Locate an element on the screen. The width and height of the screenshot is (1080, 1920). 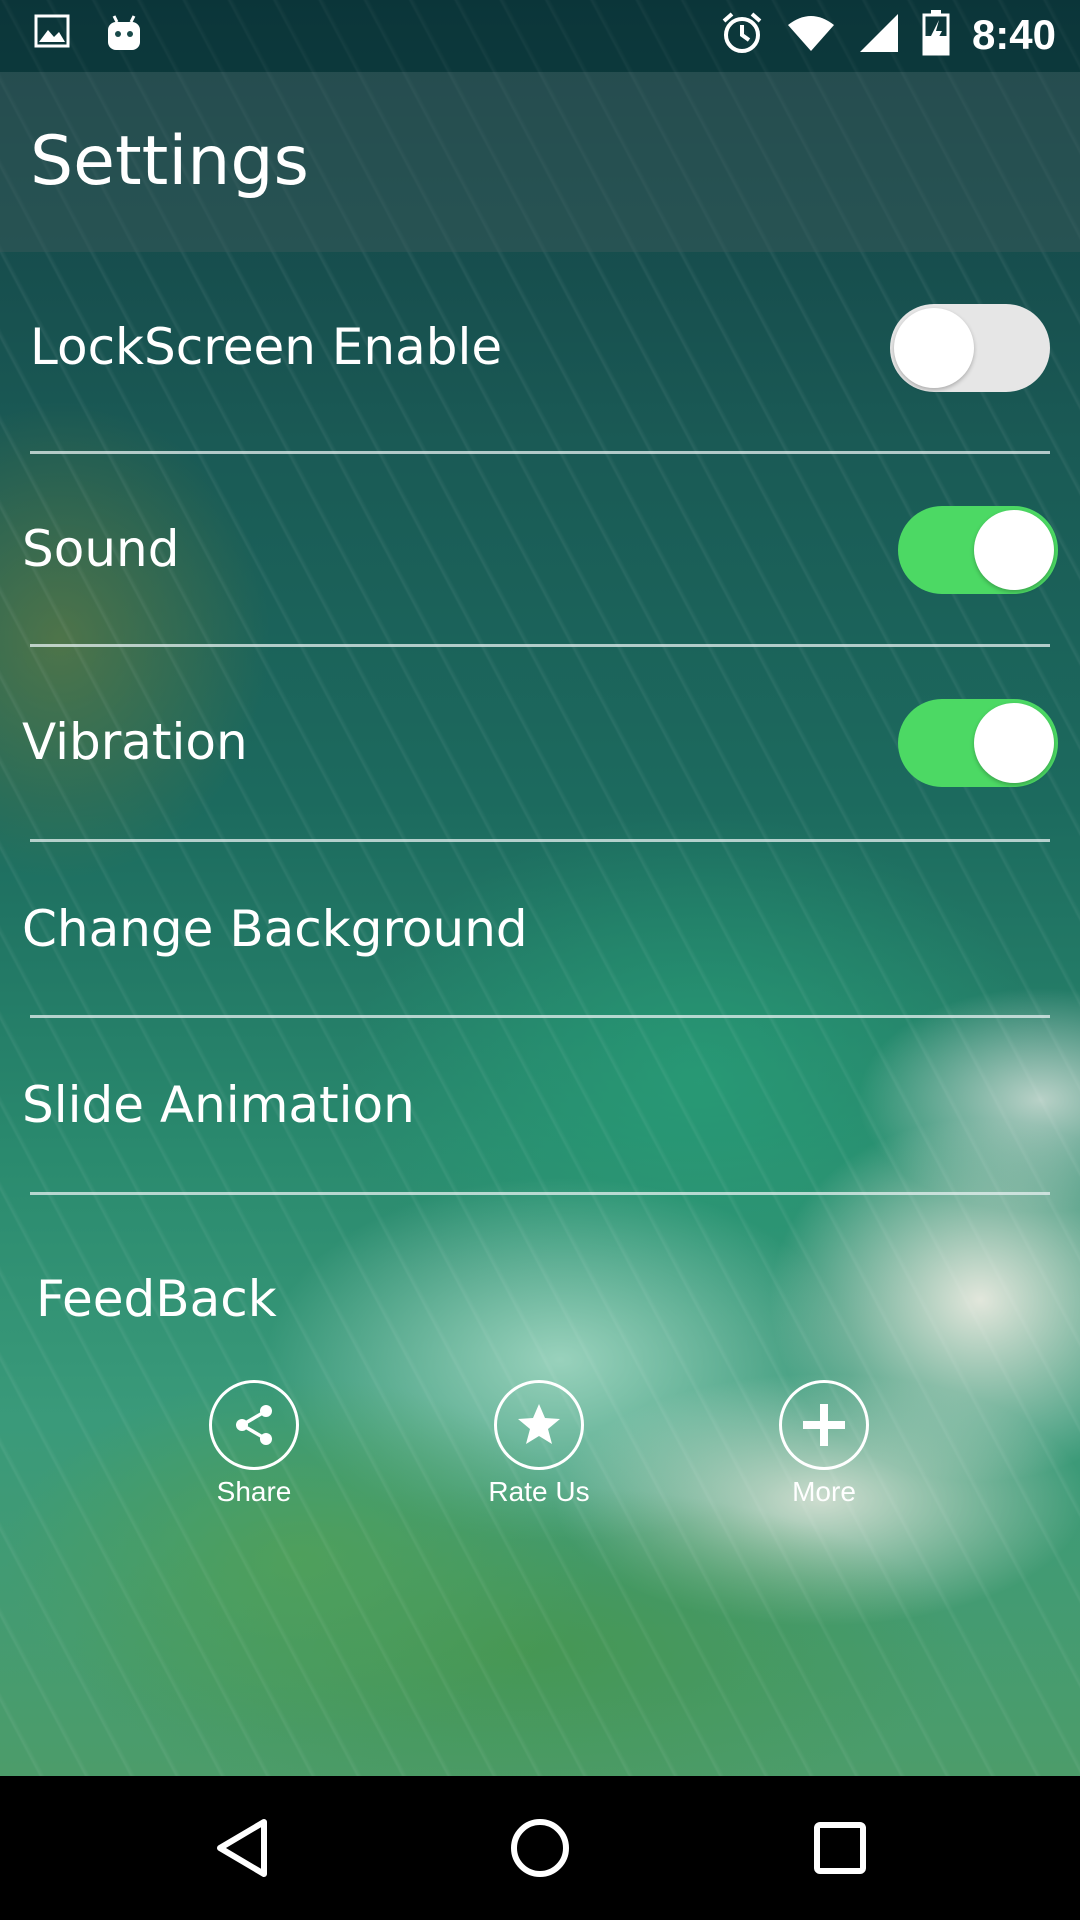
rate-us-label: Rate Us is located at coordinates (539, 1491).